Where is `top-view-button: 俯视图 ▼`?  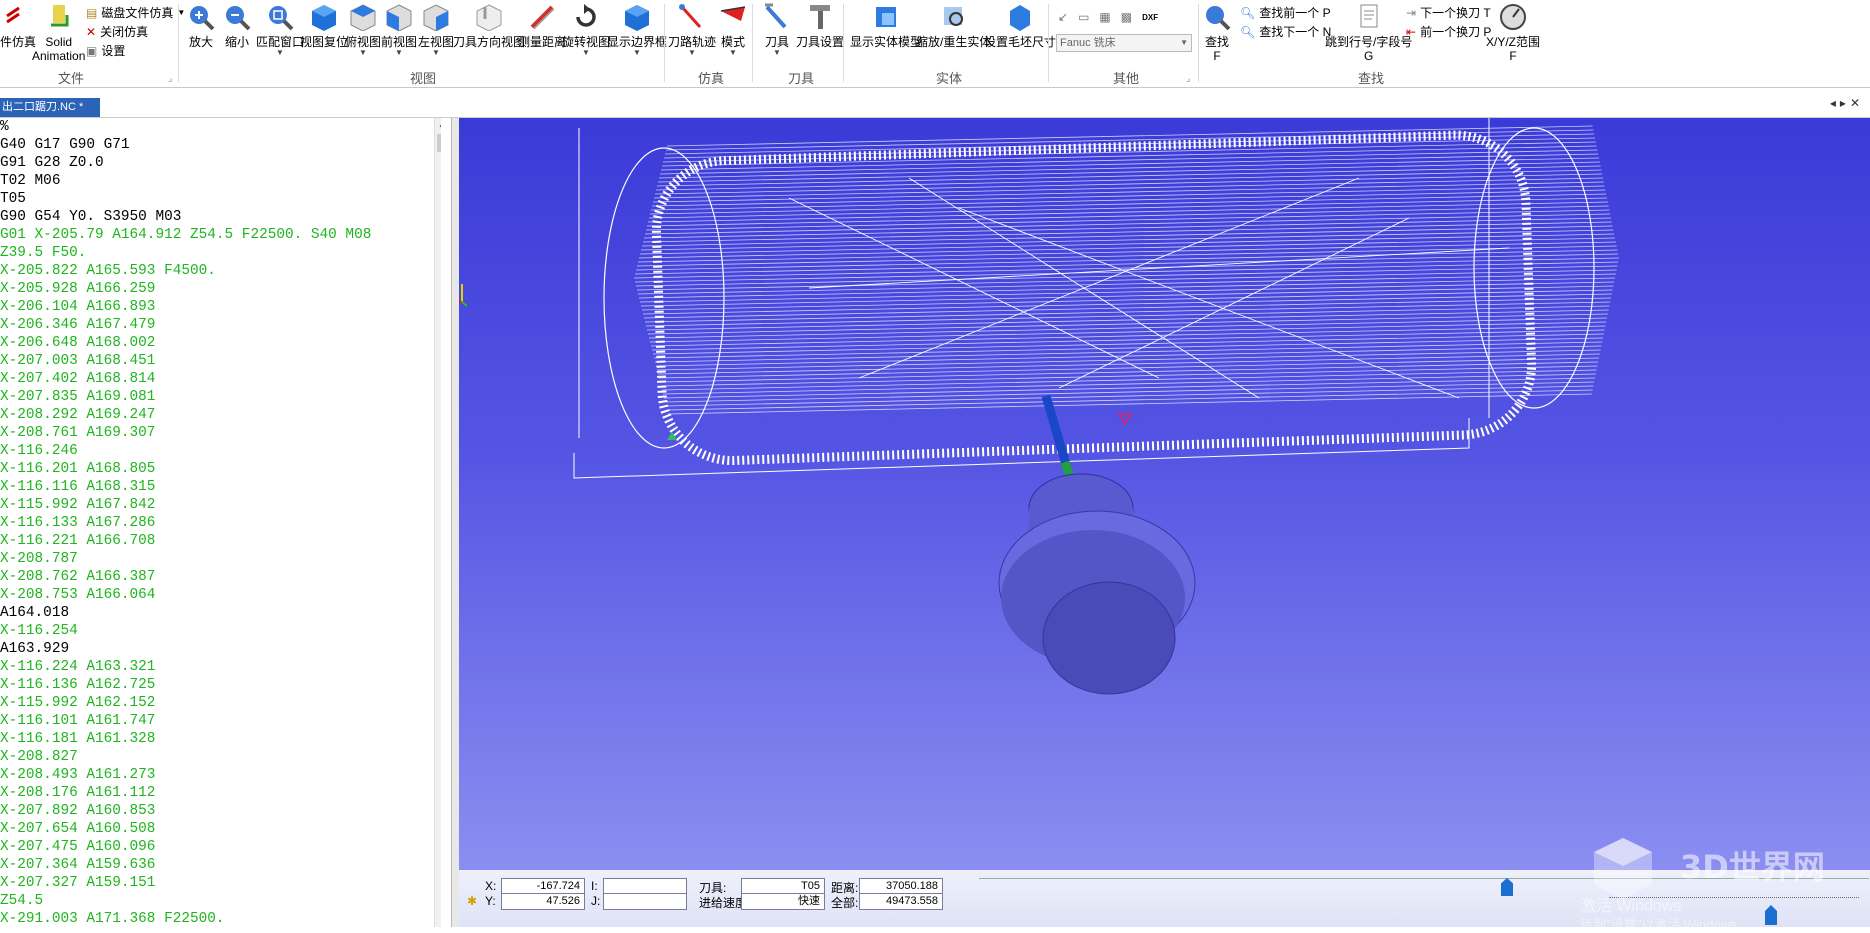
top-view-button: 俯视图 ▼ is located at coordinates (363, 29).